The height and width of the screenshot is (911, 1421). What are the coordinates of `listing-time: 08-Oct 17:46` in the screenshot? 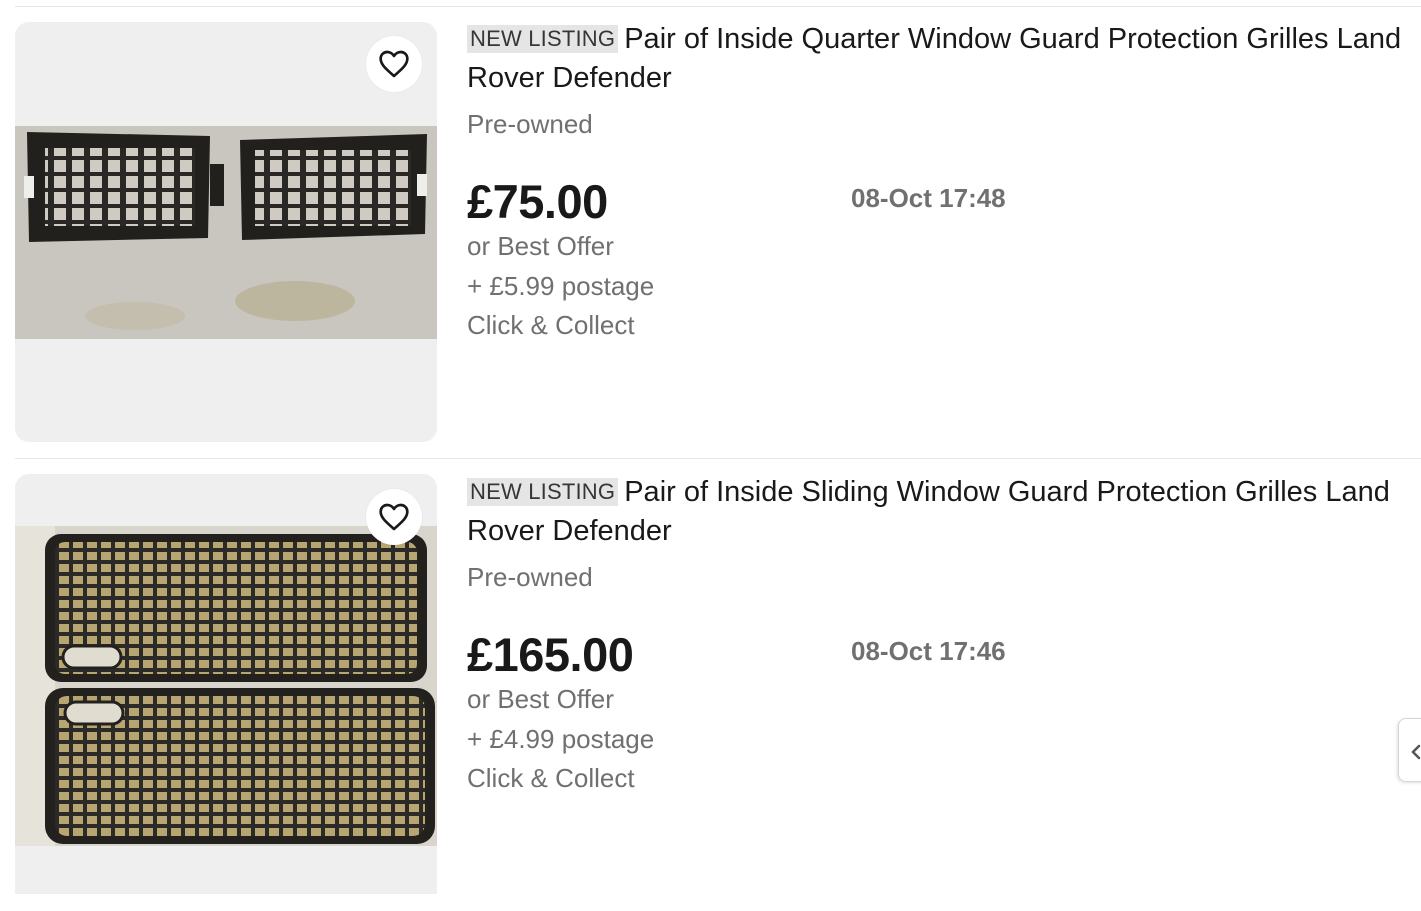 It's located at (928, 651).